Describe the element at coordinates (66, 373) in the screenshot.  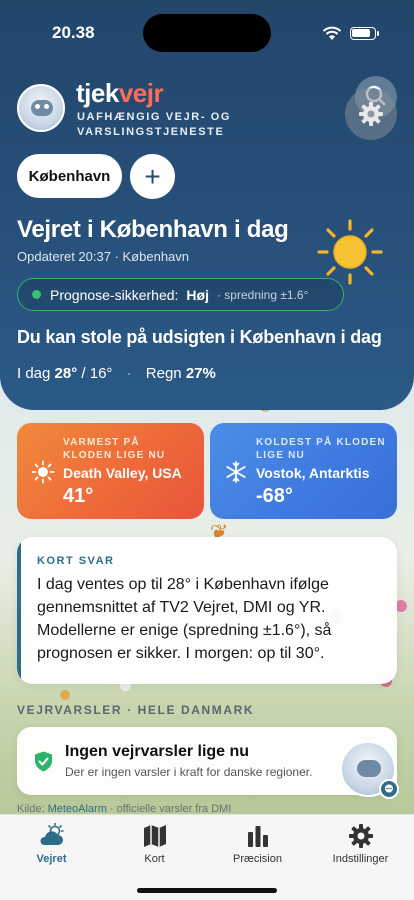
I see `today-high: 28°` at that location.